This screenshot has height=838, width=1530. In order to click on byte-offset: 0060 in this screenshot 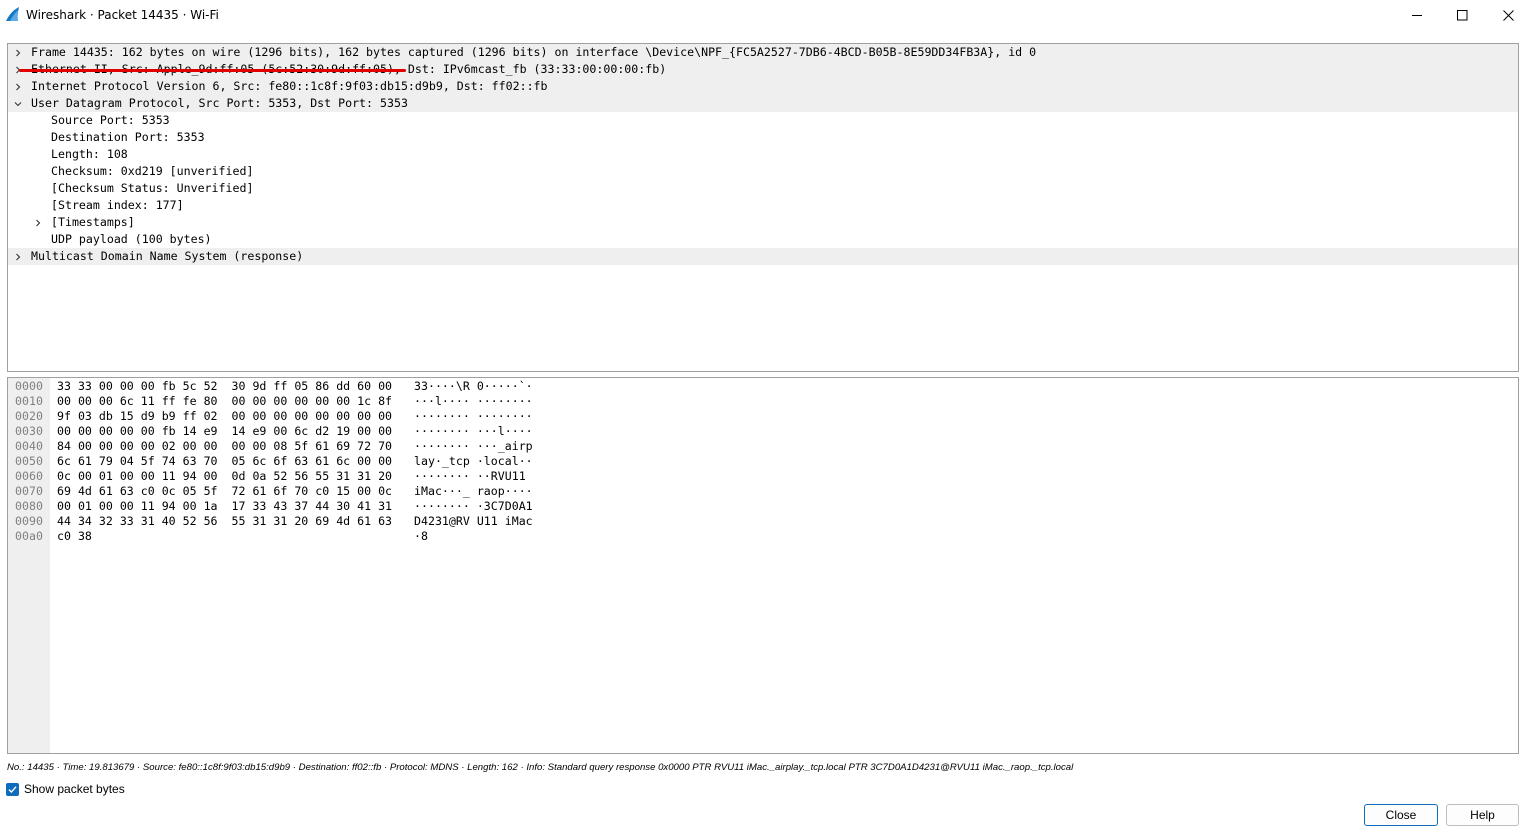, I will do `click(29, 476)`.